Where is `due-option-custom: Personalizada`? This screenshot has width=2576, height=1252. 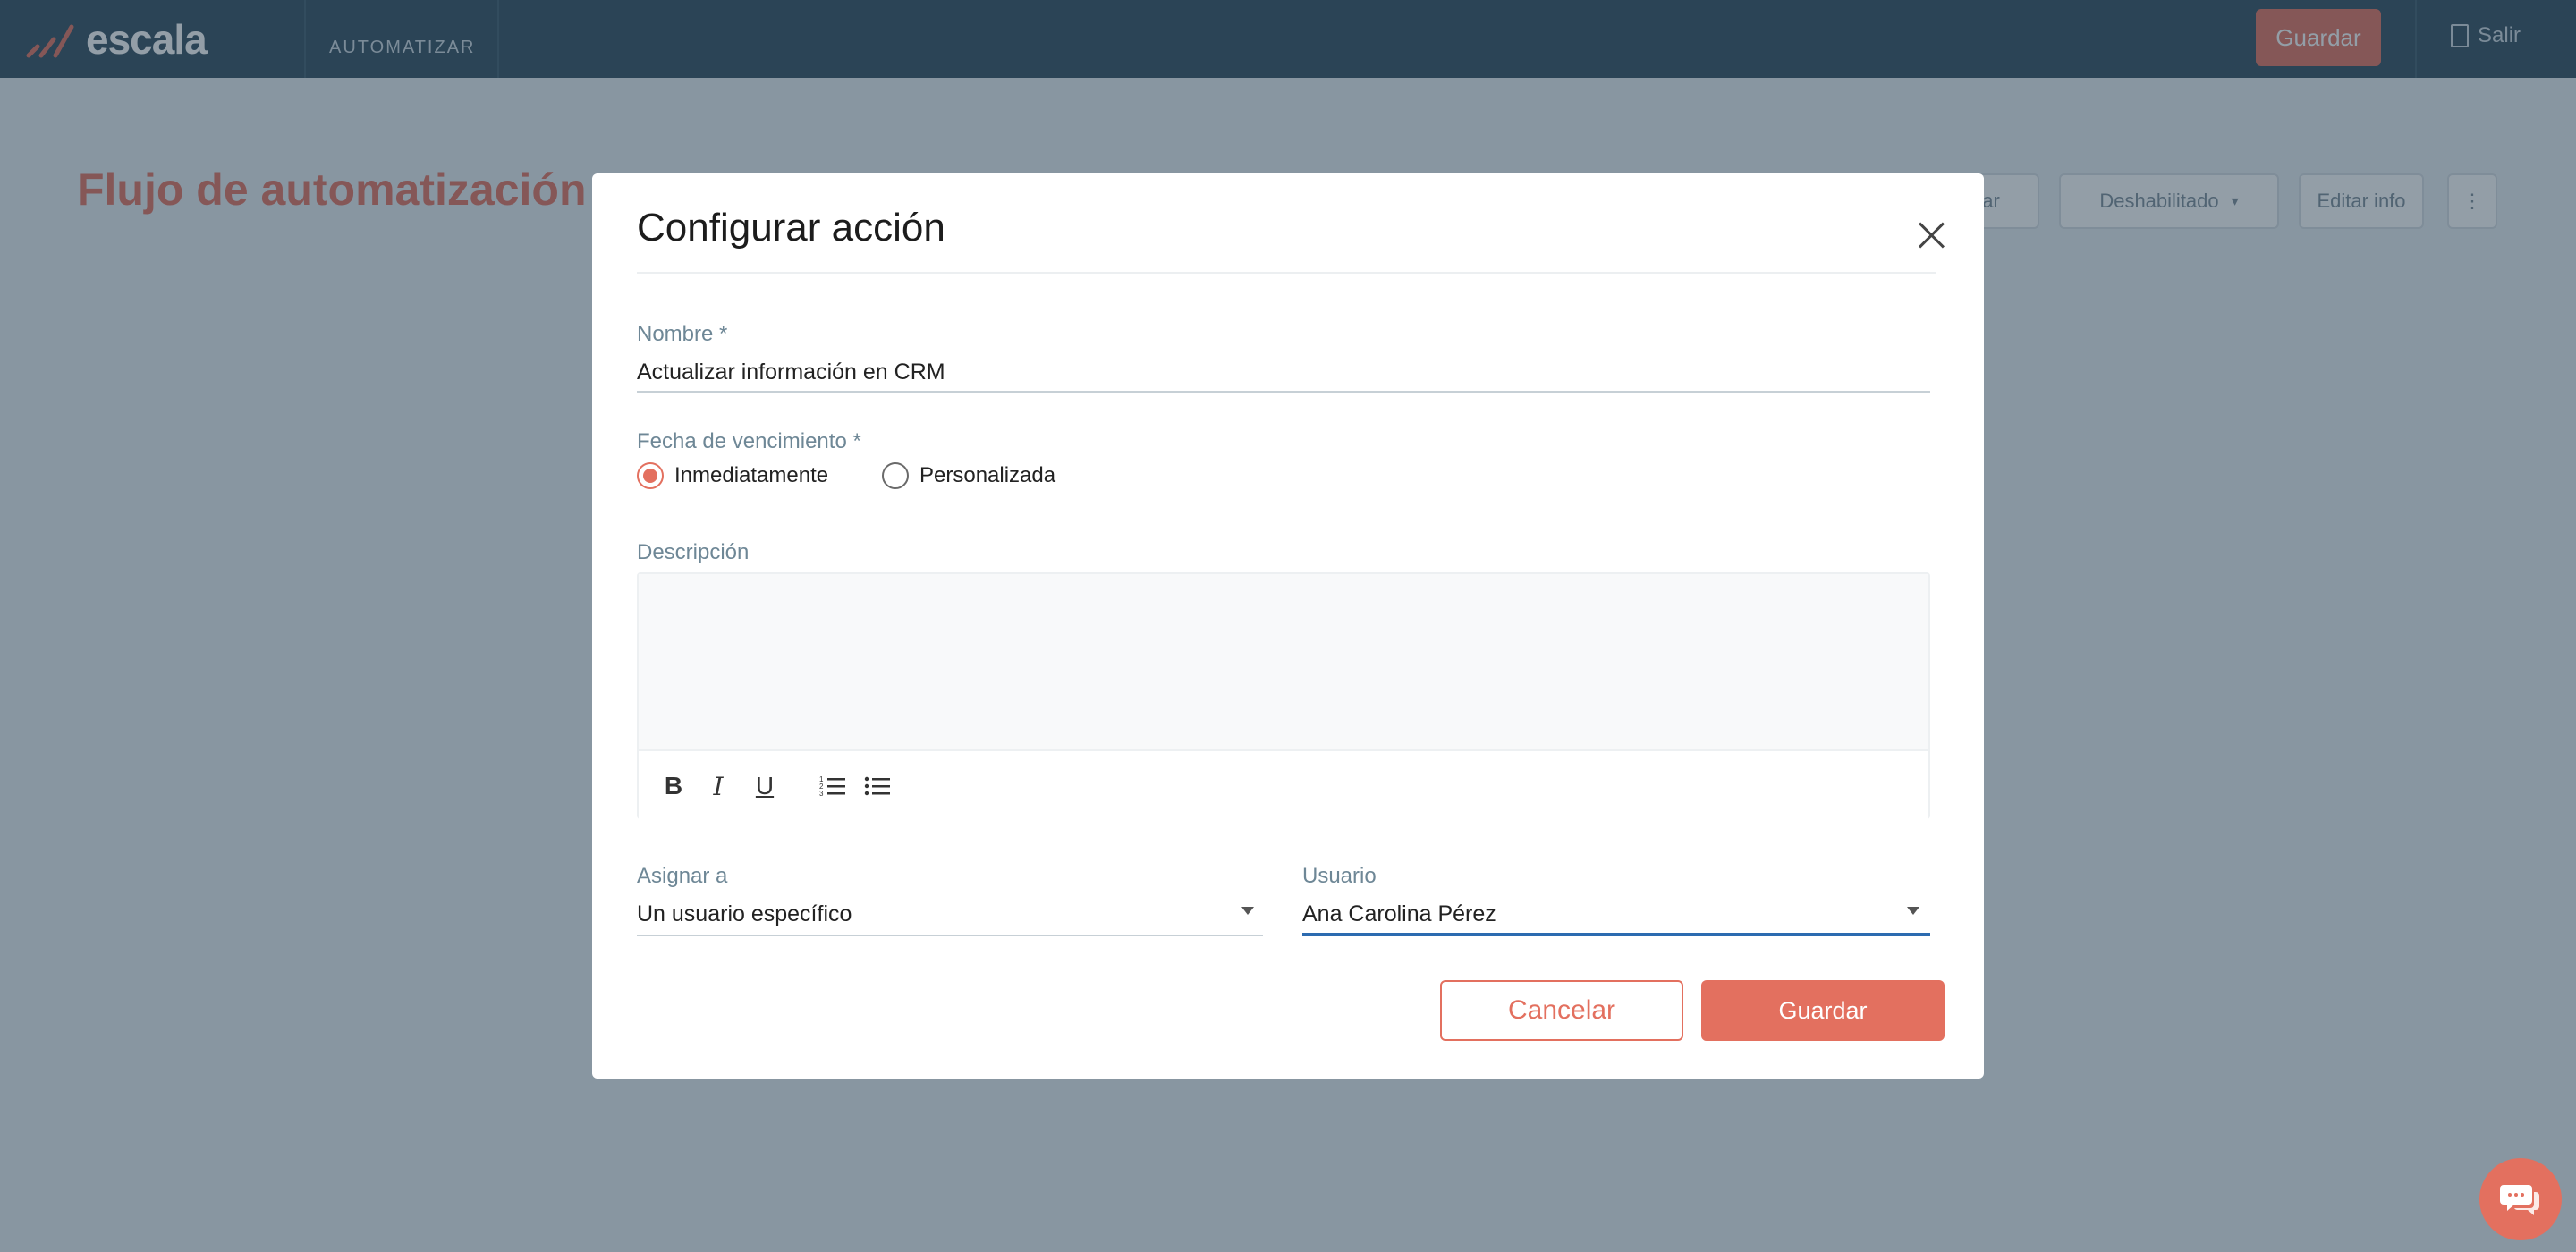
due-option-custom: Personalizada is located at coordinates (968, 475).